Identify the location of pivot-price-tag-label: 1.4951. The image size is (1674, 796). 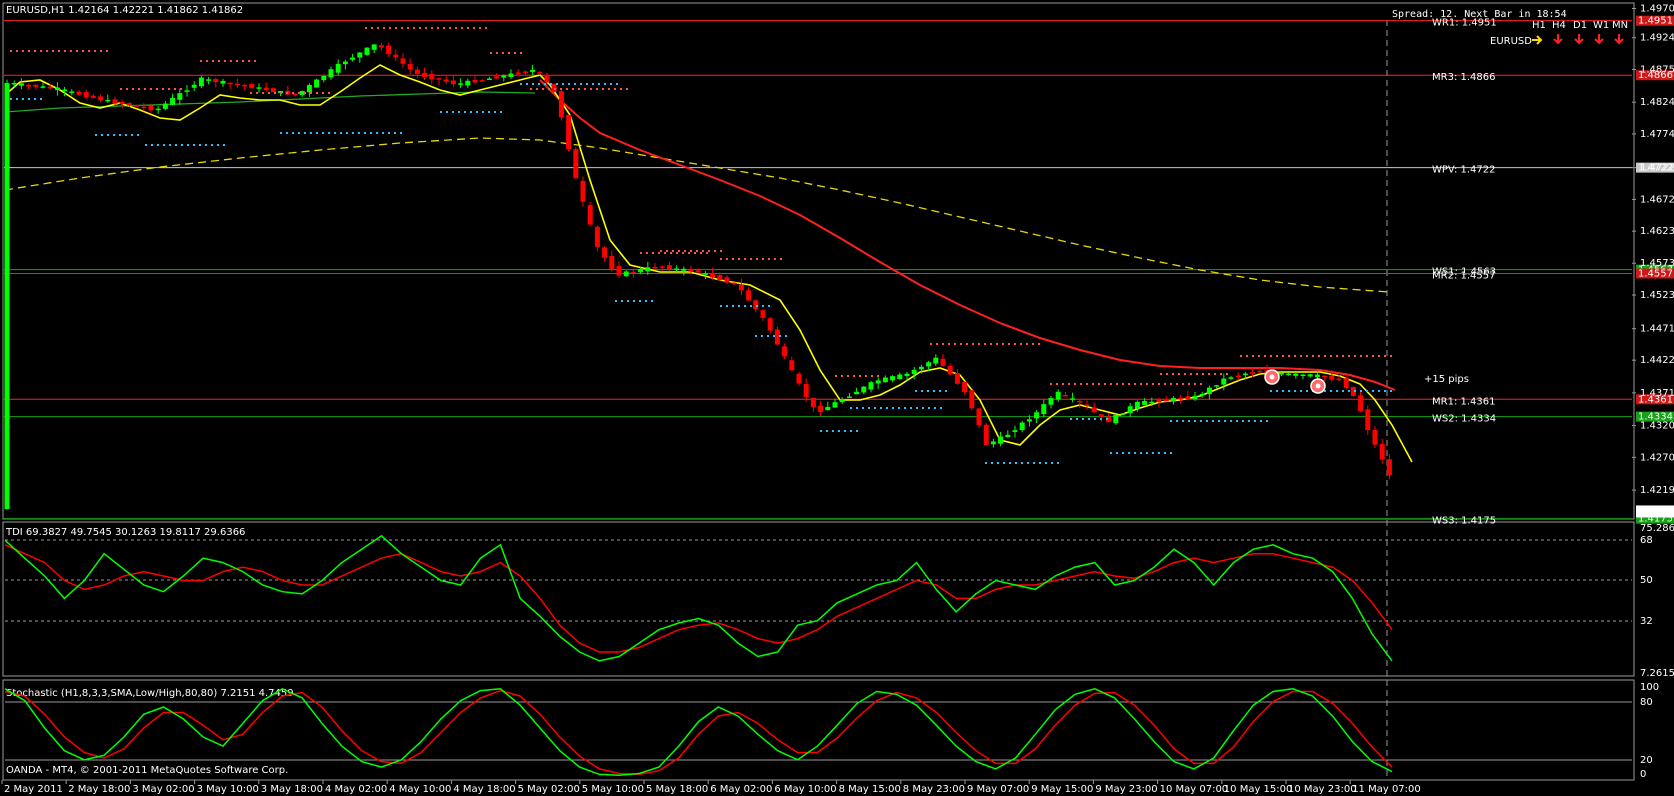
(1655, 21).